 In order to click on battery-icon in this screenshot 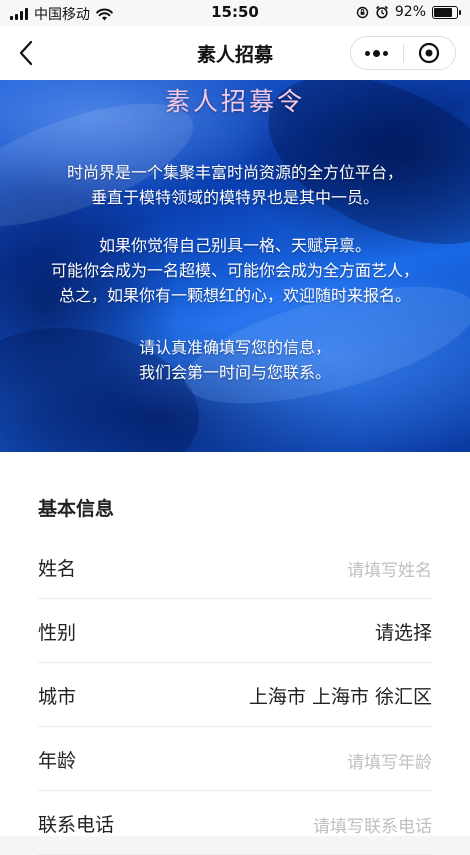, I will do `click(446, 12)`.